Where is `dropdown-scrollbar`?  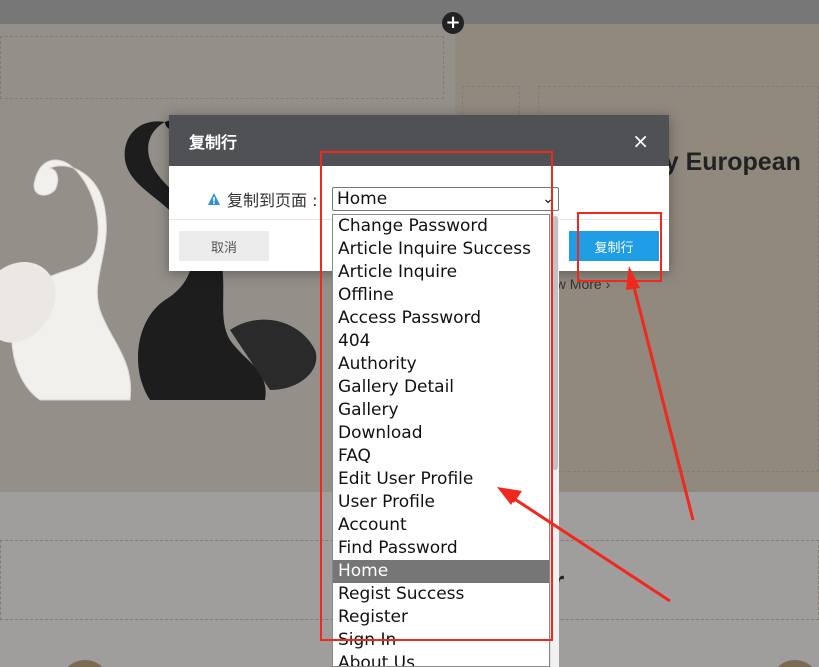 dropdown-scrollbar is located at coordinates (554, 440).